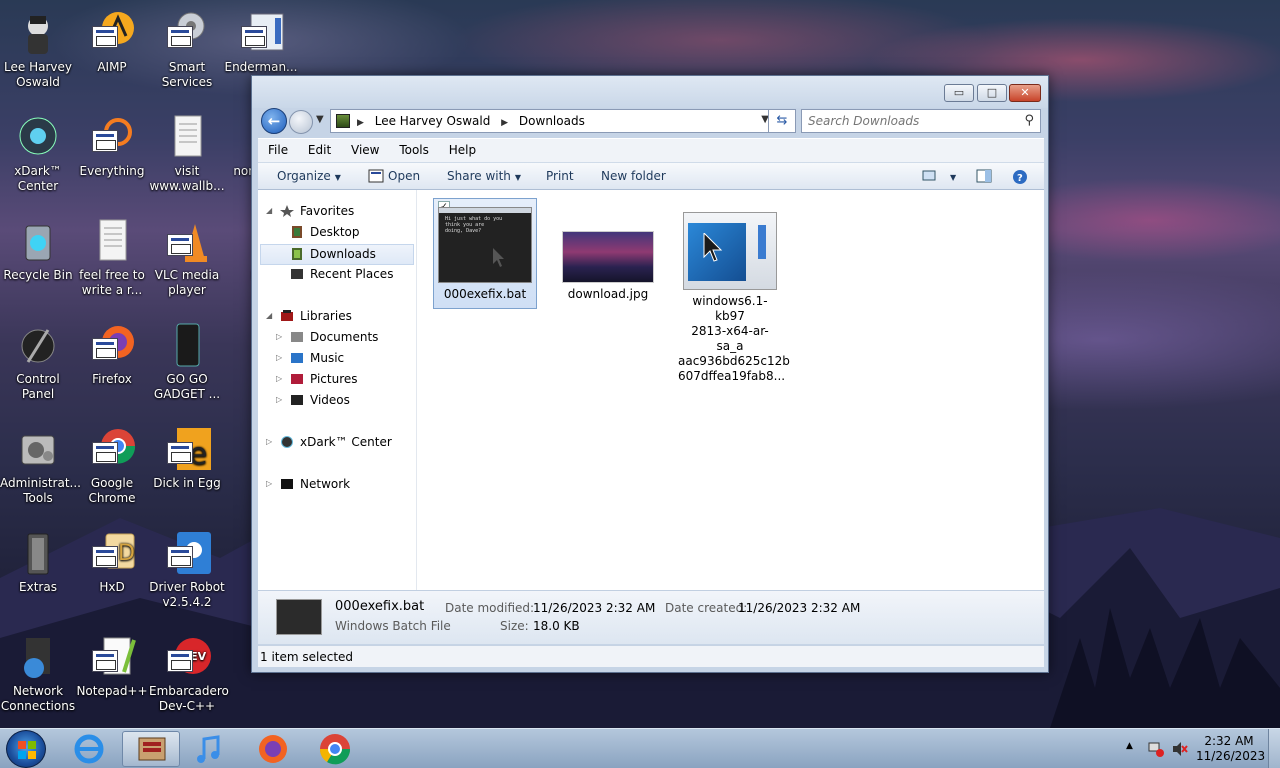  What do you see at coordinates (38, 362) in the screenshot?
I see `desktop-icon-control-panel: Control Panel` at bounding box center [38, 362].